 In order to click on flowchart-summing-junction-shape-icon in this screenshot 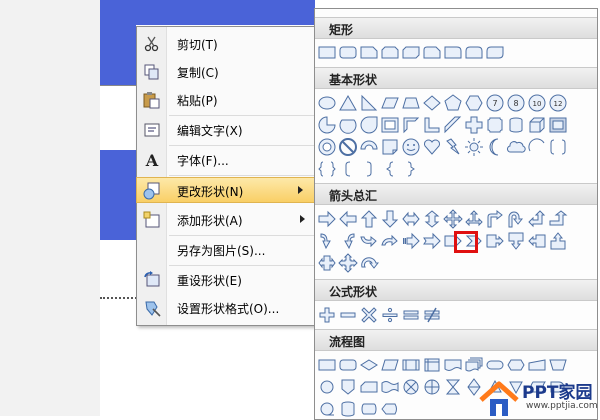, I will do `click(411, 387)`.